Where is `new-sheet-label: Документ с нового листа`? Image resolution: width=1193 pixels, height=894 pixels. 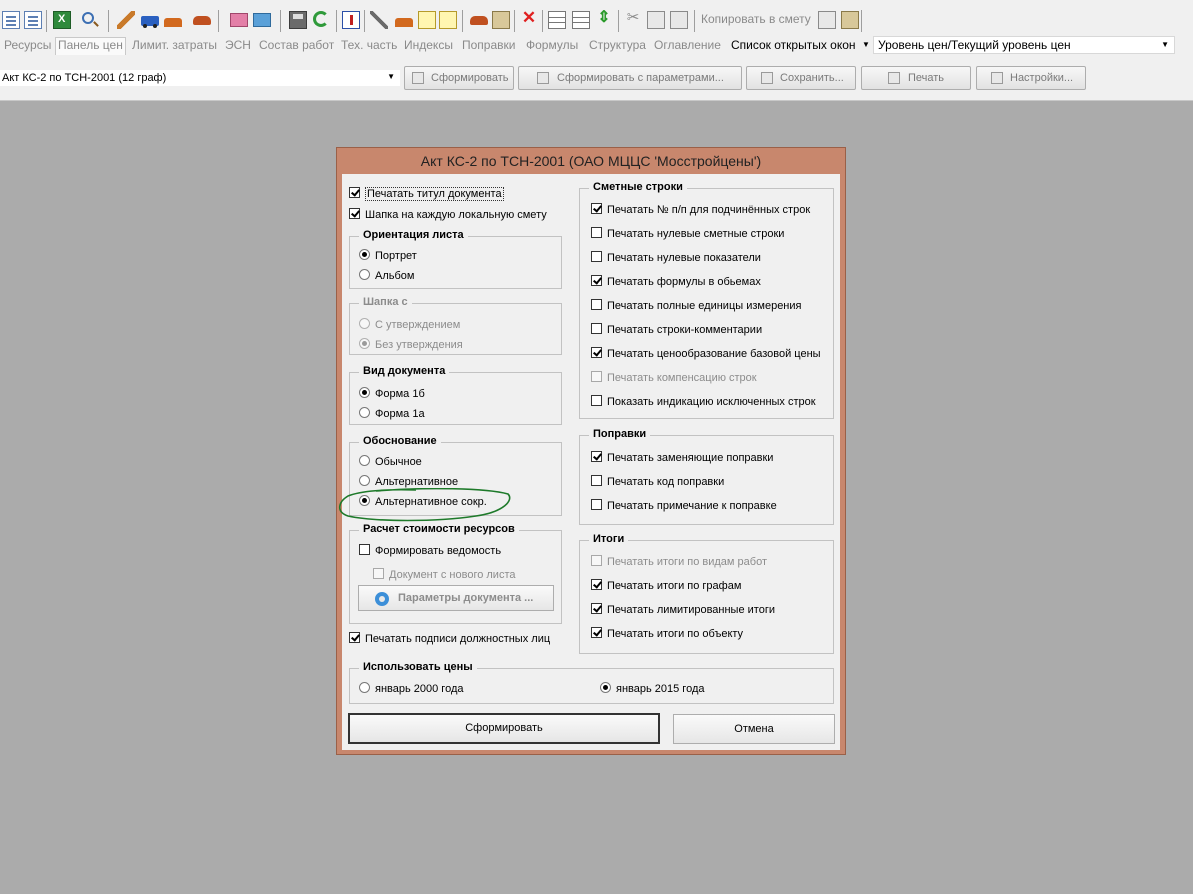
new-sheet-label: Документ с нового листа is located at coordinates (452, 575).